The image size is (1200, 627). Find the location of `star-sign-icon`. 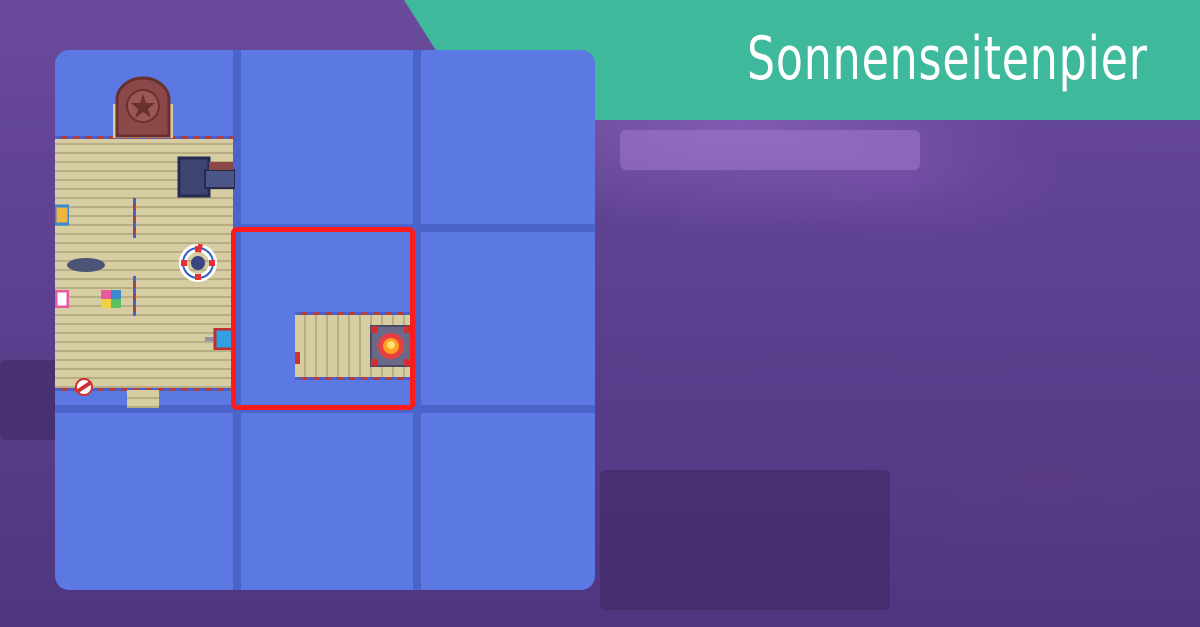

star-sign-icon is located at coordinates (143, 107).